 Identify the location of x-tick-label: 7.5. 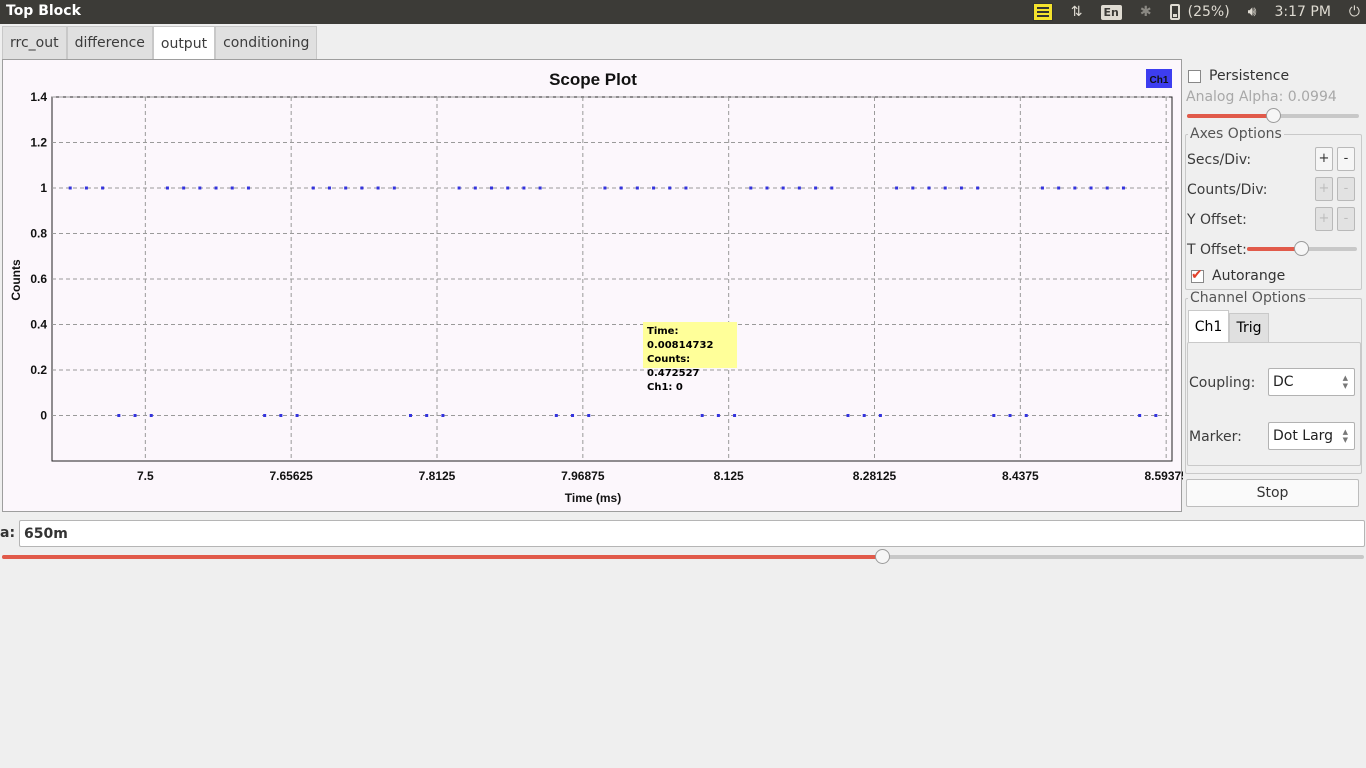
(145, 476).